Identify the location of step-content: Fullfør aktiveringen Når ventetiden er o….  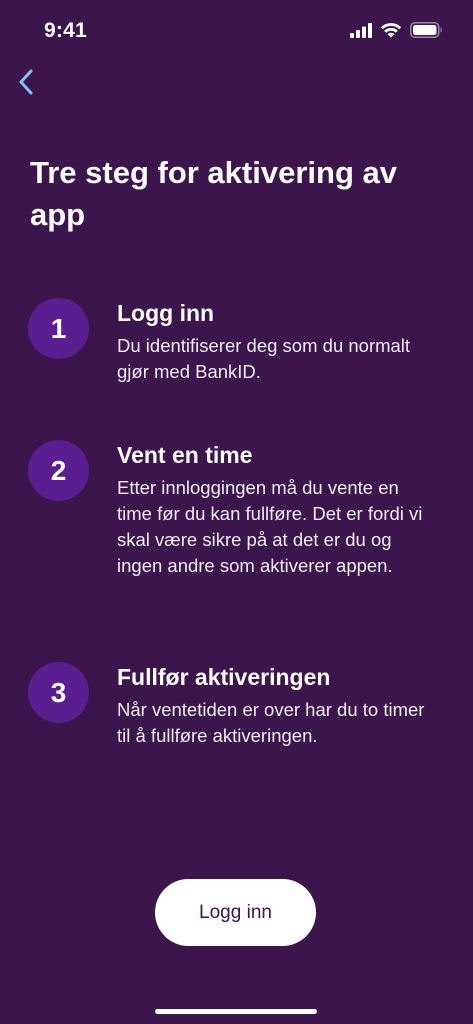
(272, 704).